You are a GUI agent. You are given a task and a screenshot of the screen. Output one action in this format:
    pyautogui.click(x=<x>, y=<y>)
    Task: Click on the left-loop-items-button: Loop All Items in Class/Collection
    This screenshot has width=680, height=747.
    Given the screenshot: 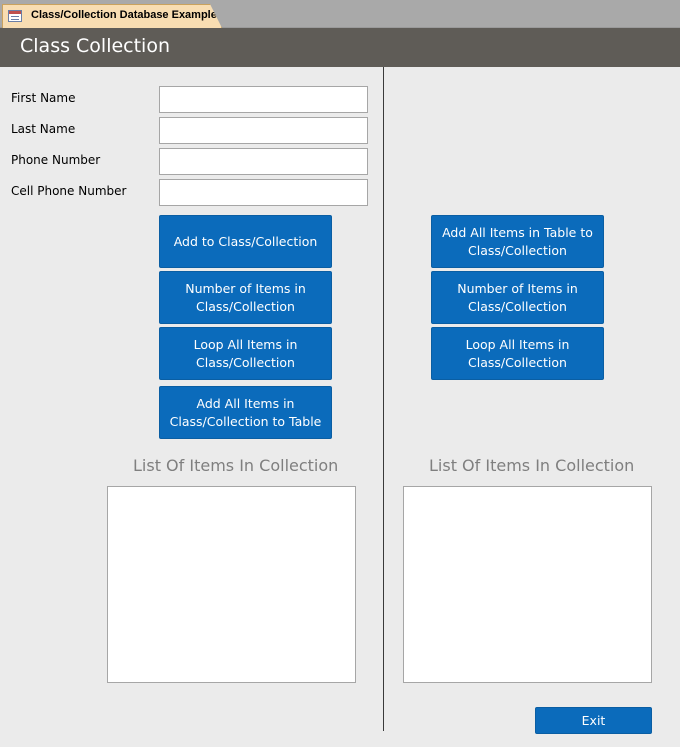 What is the action you would take?
    pyautogui.click(x=245, y=353)
    